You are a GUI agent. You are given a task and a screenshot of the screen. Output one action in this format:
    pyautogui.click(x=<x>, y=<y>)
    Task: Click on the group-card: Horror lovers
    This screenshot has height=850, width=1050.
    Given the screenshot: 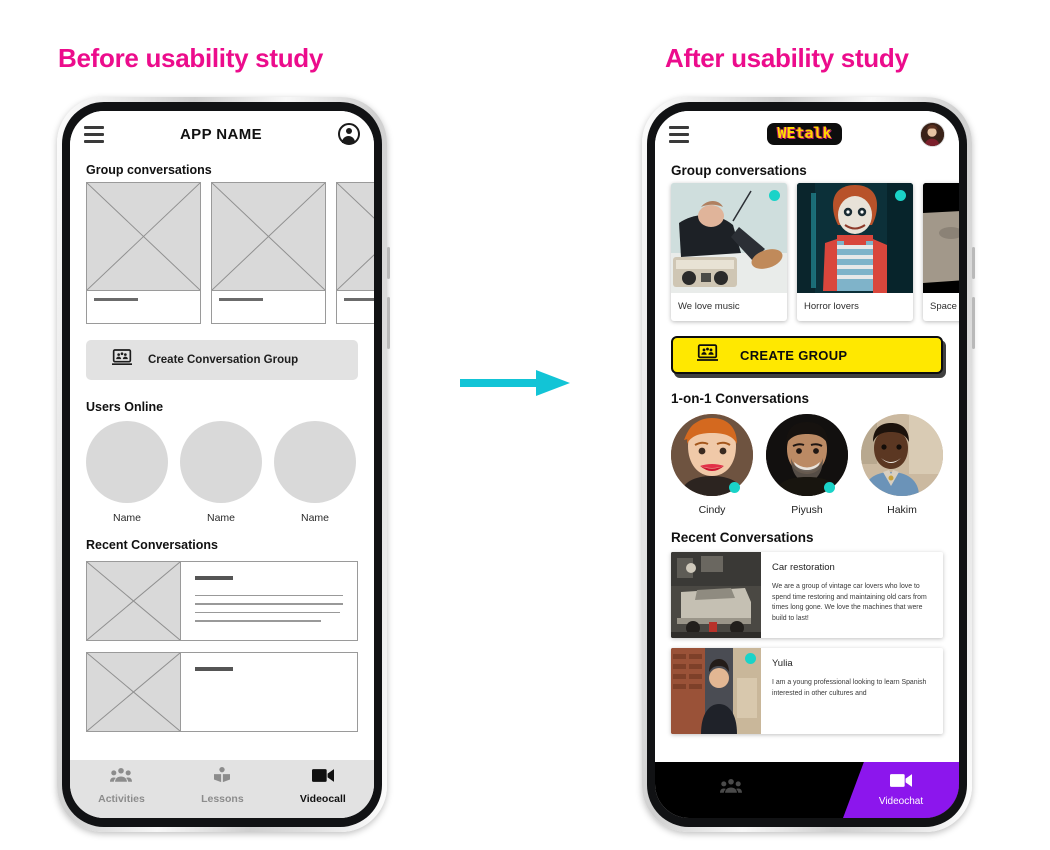 What is the action you would take?
    pyautogui.click(x=855, y=252)
    